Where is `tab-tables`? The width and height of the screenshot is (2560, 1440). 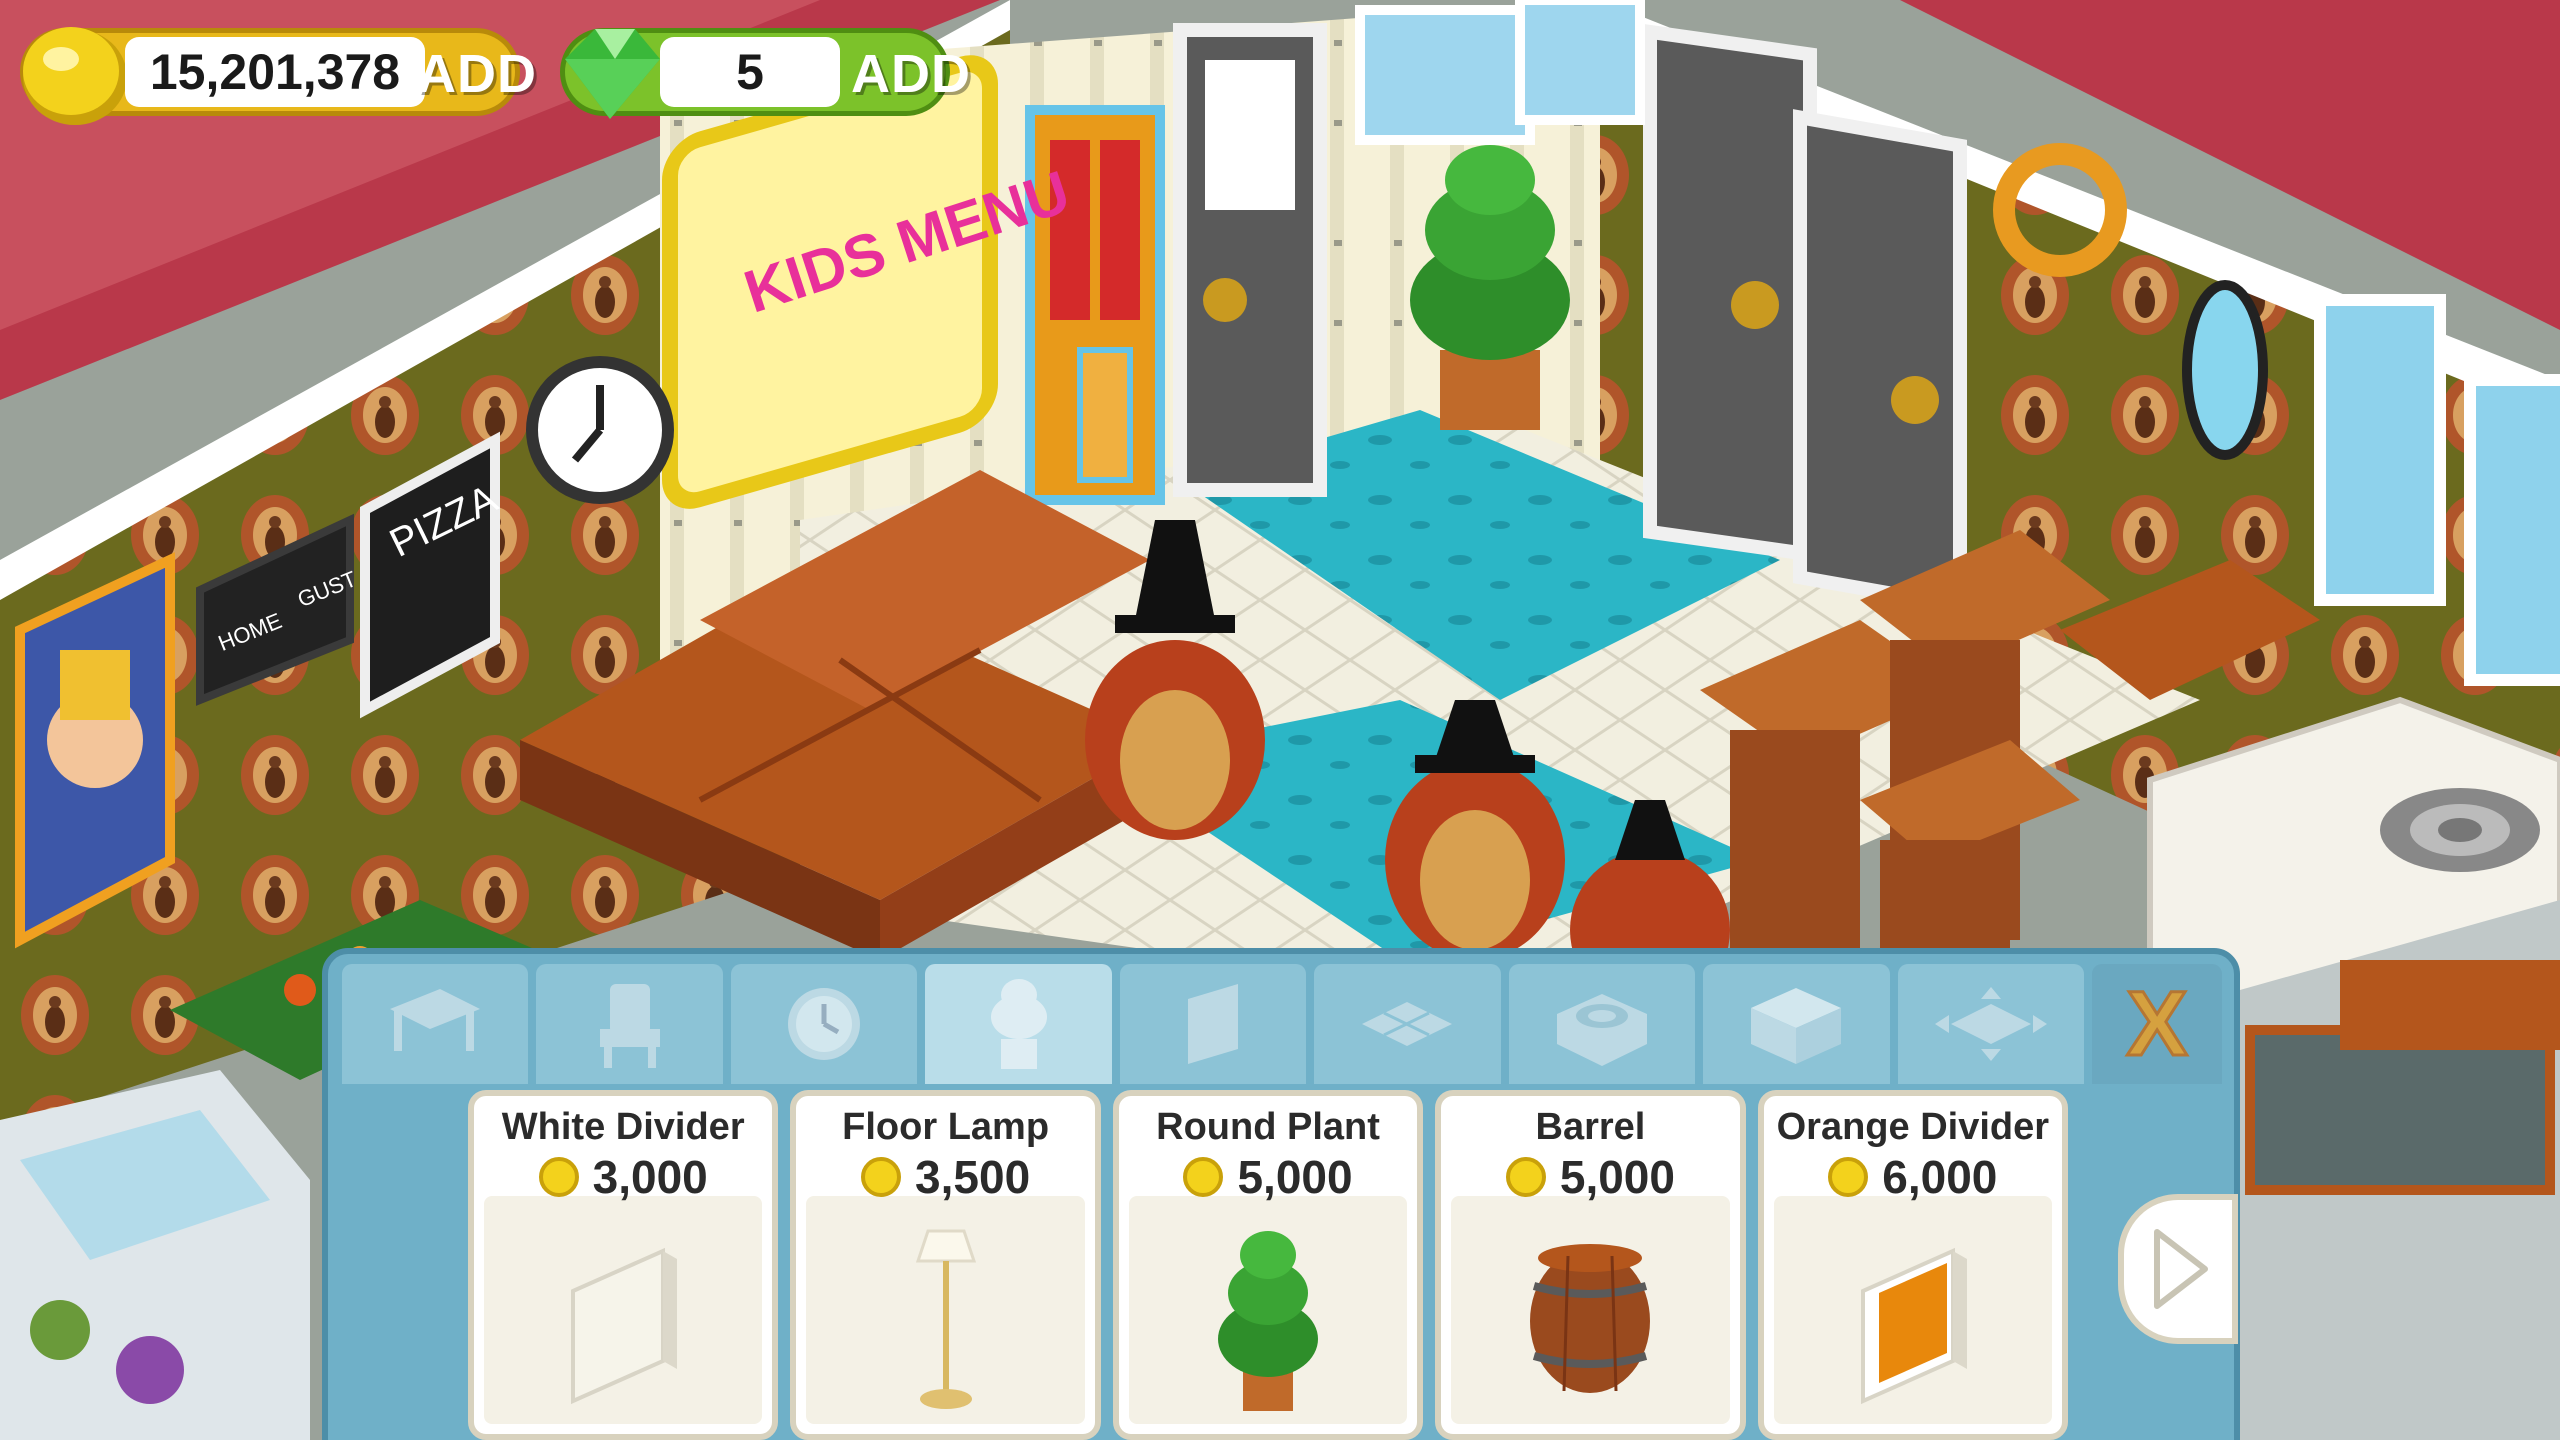
tab-tables is located at coordinates (435, 1024).